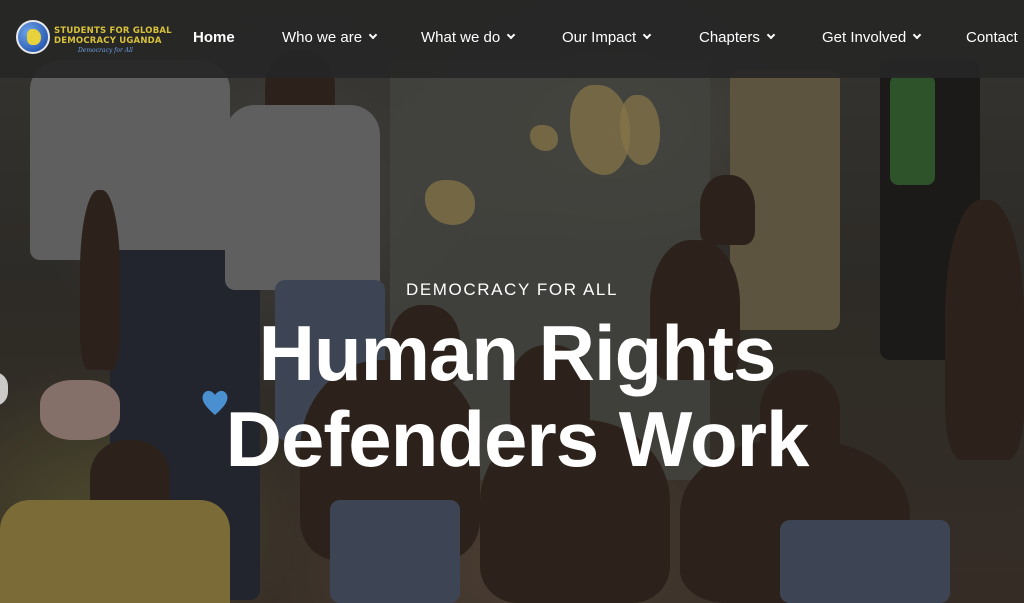 This screenshot has width=1024, height=603. I want to click on nav-item-home: Home, so click(214, 37).